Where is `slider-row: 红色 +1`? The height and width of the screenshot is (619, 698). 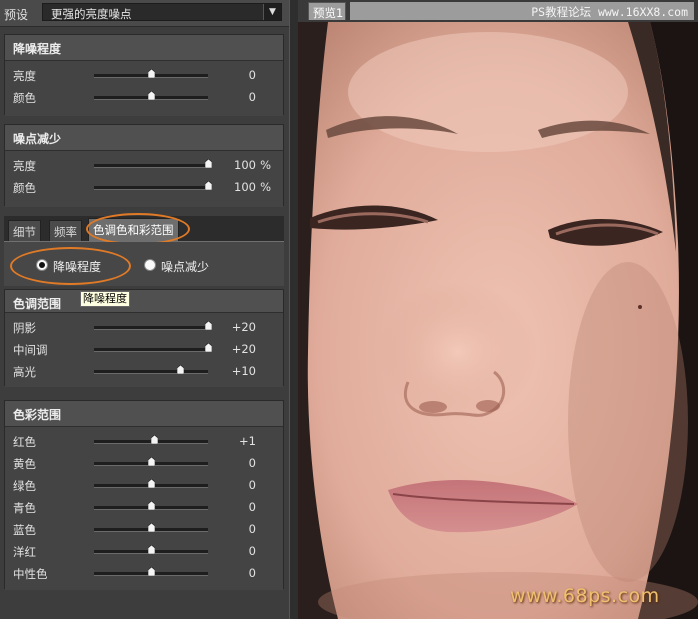
slider-row: 红色 +1 is located at coordinates (144, 441).